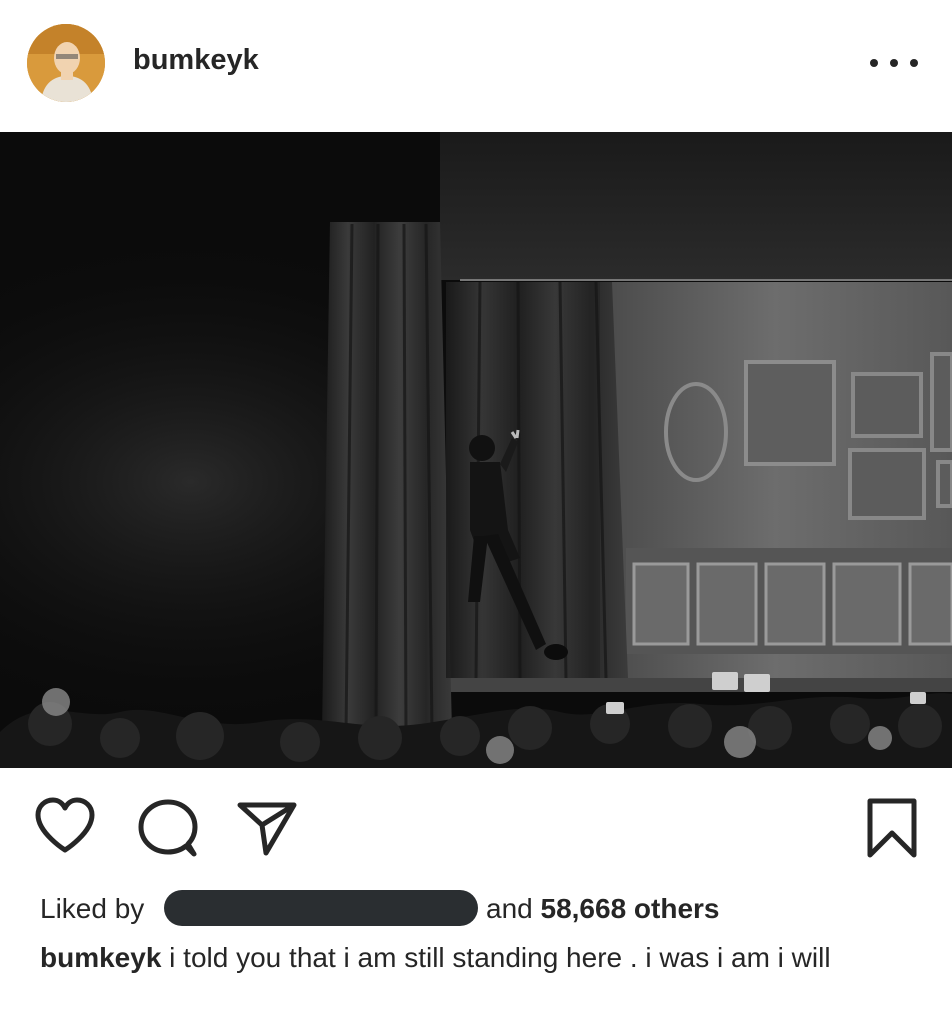 This screenshot has width=952, height=1024. I want to click on caption-username: bumkeyk, so click(100, 957).